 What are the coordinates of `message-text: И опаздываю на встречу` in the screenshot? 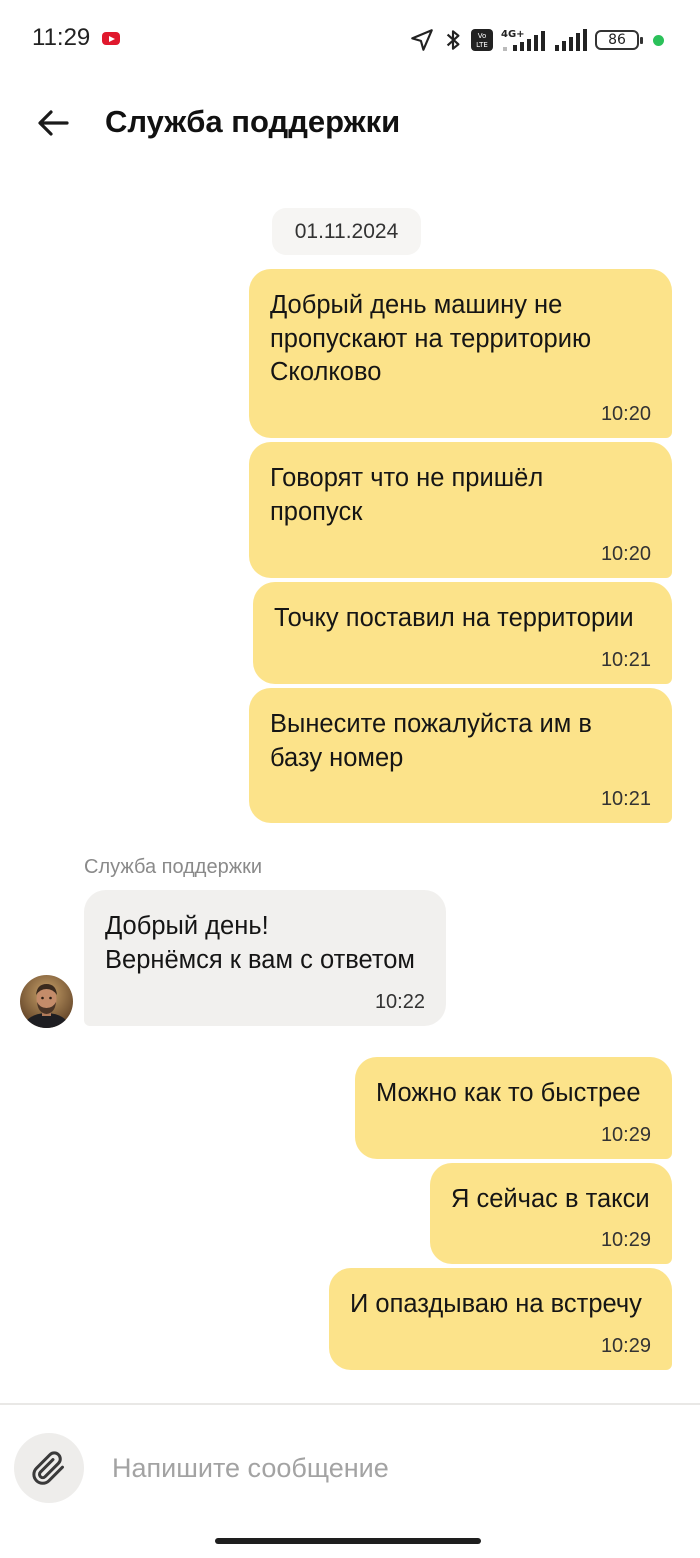 It's located at (496, 1304).